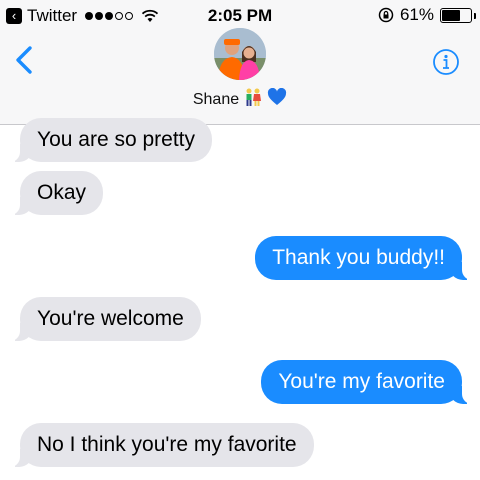 The image size is (480, 480). Describe the element at coordinates (446, 62) in the screenshot. I see `info-icon` at that location.